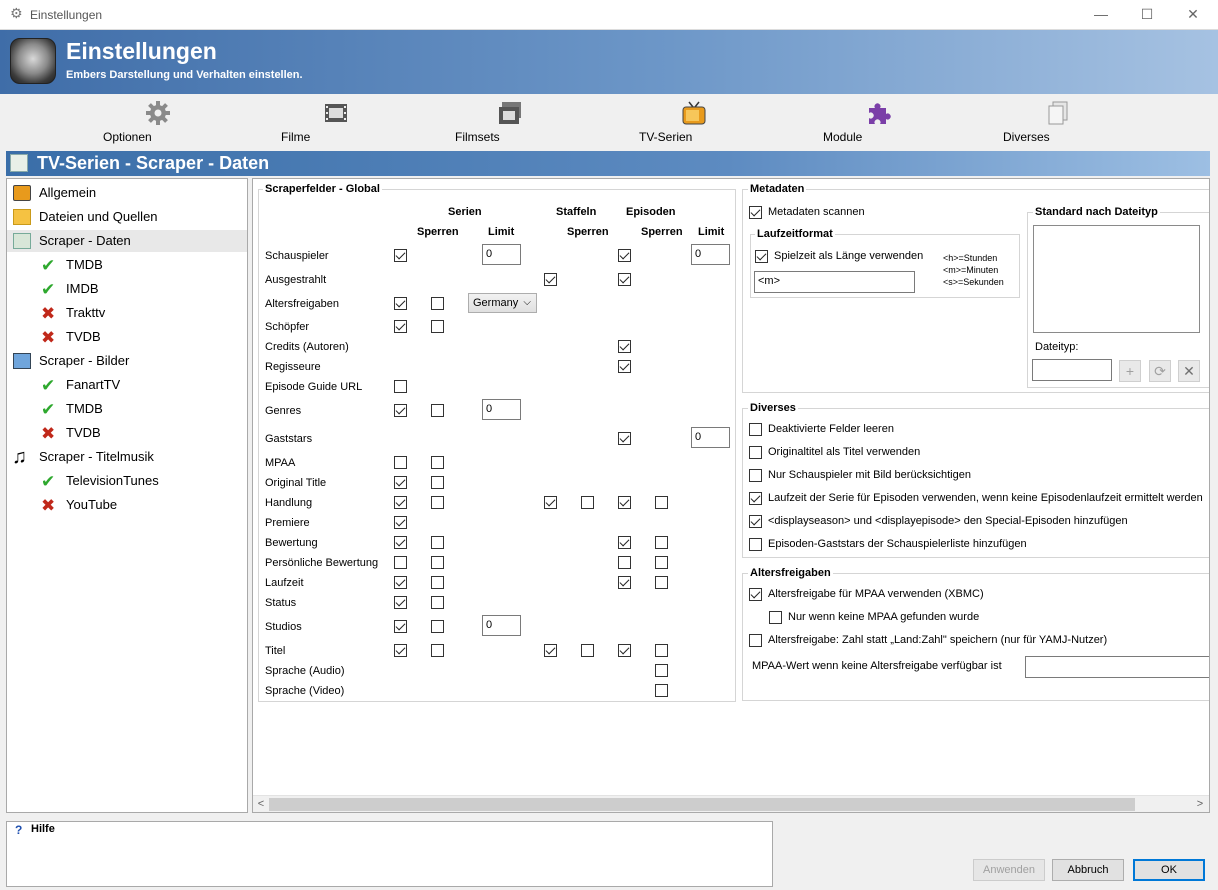  I want to click on tree-item-tmdb: ✔ TMDB, so click(127, 265).